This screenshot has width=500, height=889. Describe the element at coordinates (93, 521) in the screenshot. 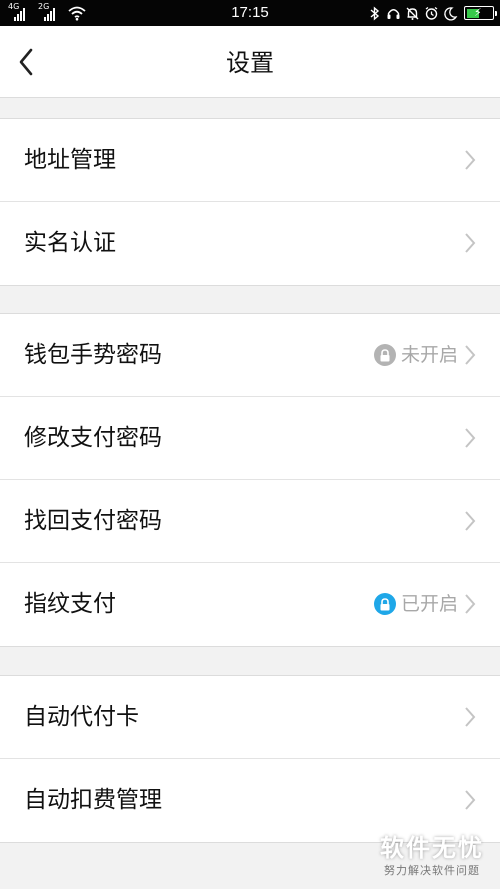

I see `settings-item-label: 找回支付密码` at that location.